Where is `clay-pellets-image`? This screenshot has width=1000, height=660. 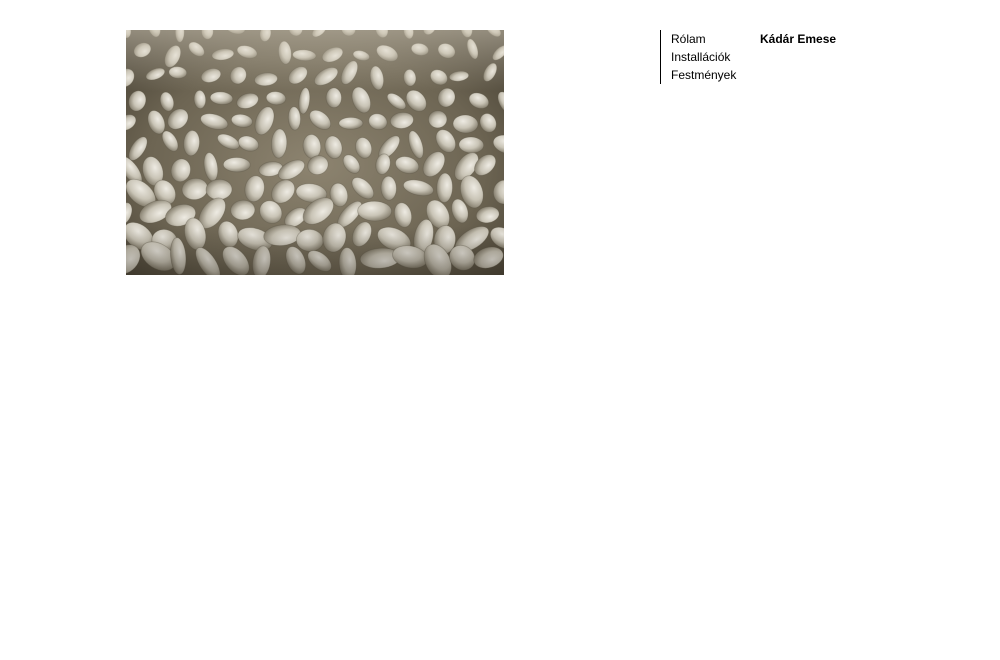 clay-pellets-image is located at coordinates (315, 152).